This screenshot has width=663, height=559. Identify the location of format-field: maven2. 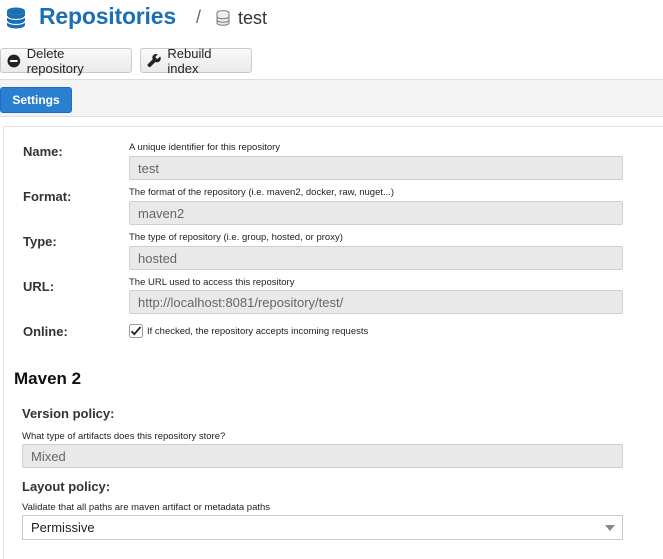
(376, 213).